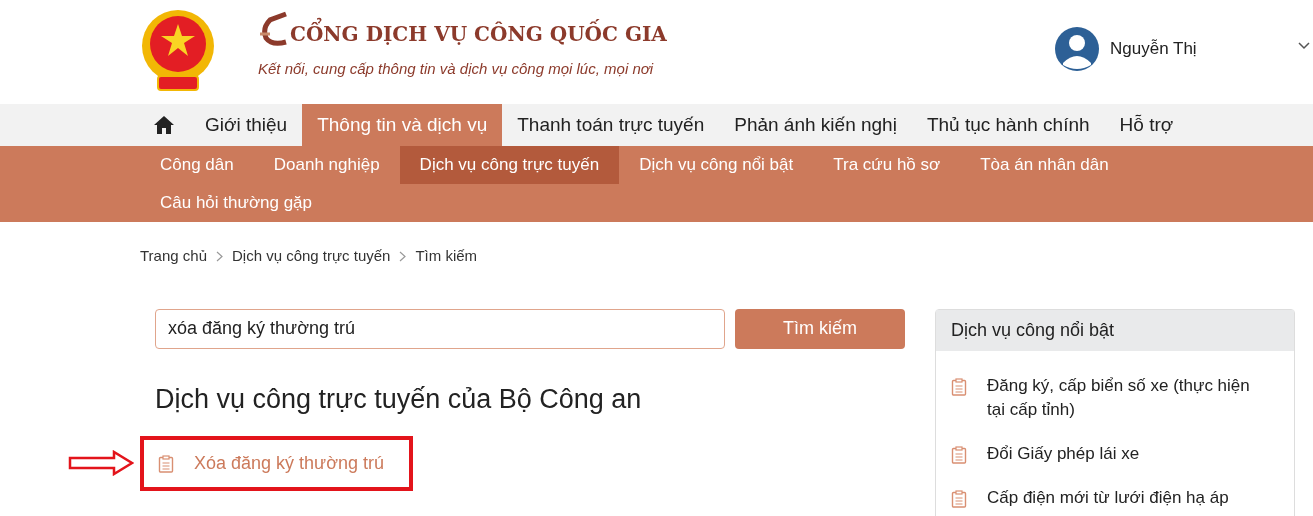 The image size is (1313, 516). What do you see at coordinates (164, 125) in the screenshot?
I see `home-icon` at bounding box center [164, 125].